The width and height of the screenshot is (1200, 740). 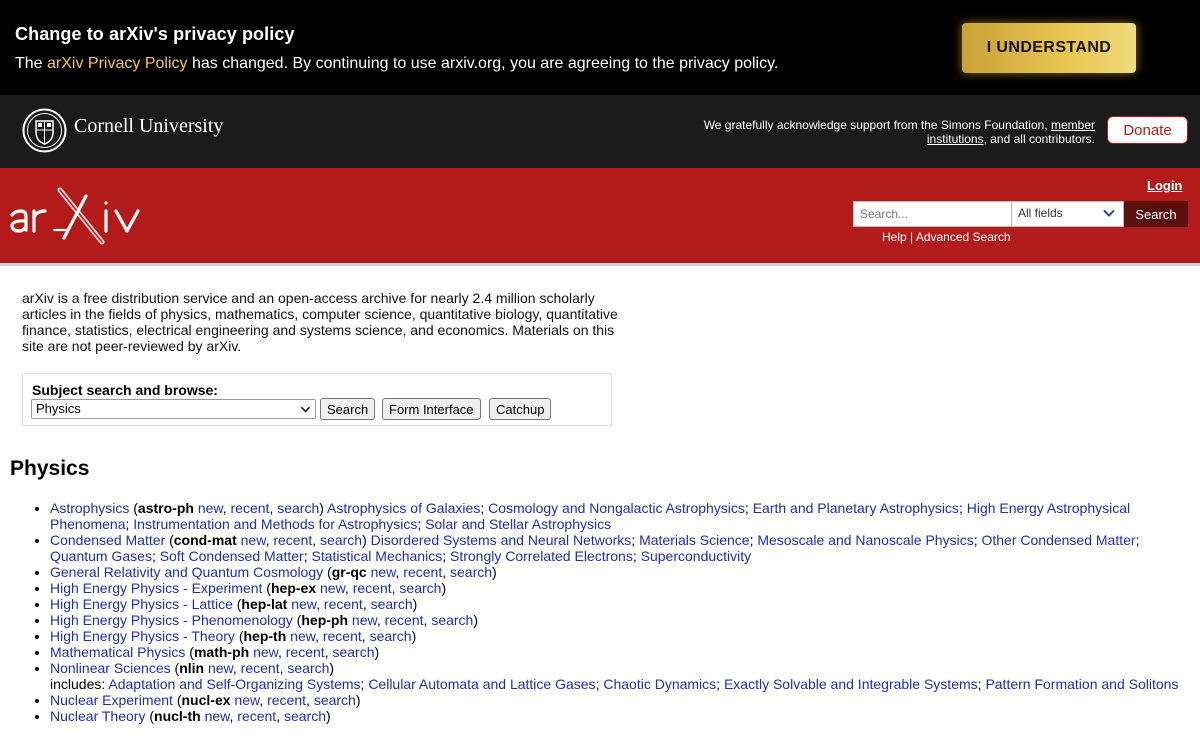 I want to click on archive-name-link: Nonlinear Sciences, so click(x=110, y=668).